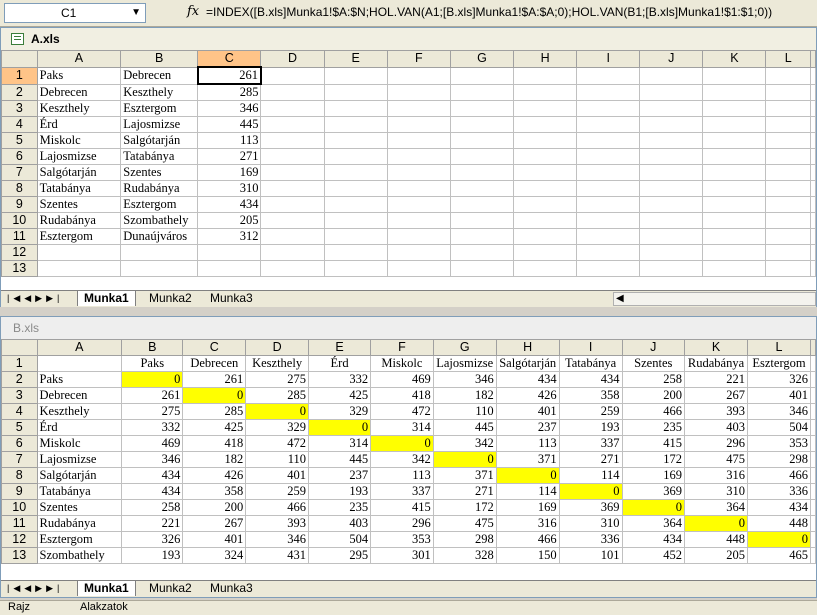  What do you see at coordinates (339, 411) in the screenshot?
I see `cell: 329` at bounding box center [339, 411].